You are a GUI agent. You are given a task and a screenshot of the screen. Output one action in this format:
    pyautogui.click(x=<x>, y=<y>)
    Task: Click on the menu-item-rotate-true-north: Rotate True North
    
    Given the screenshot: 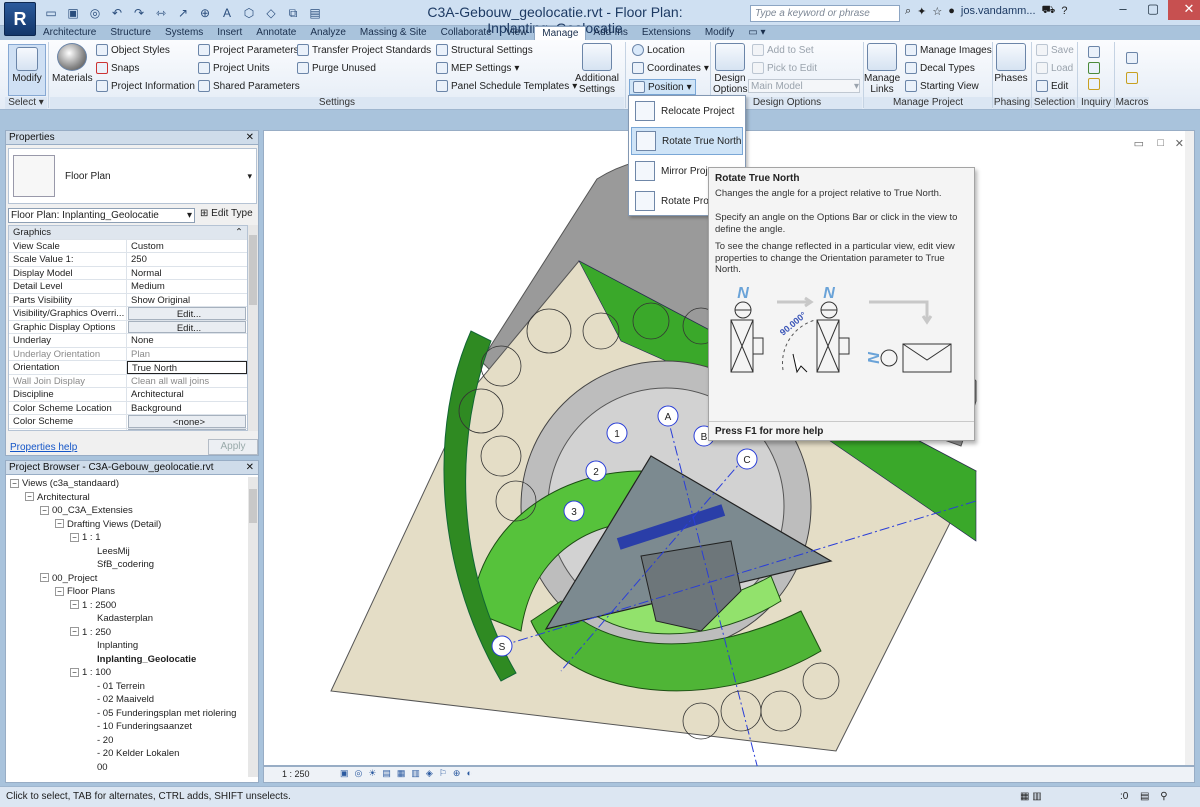 What is the action you would take?
    pyautogui.click(x=687, y=141)
    